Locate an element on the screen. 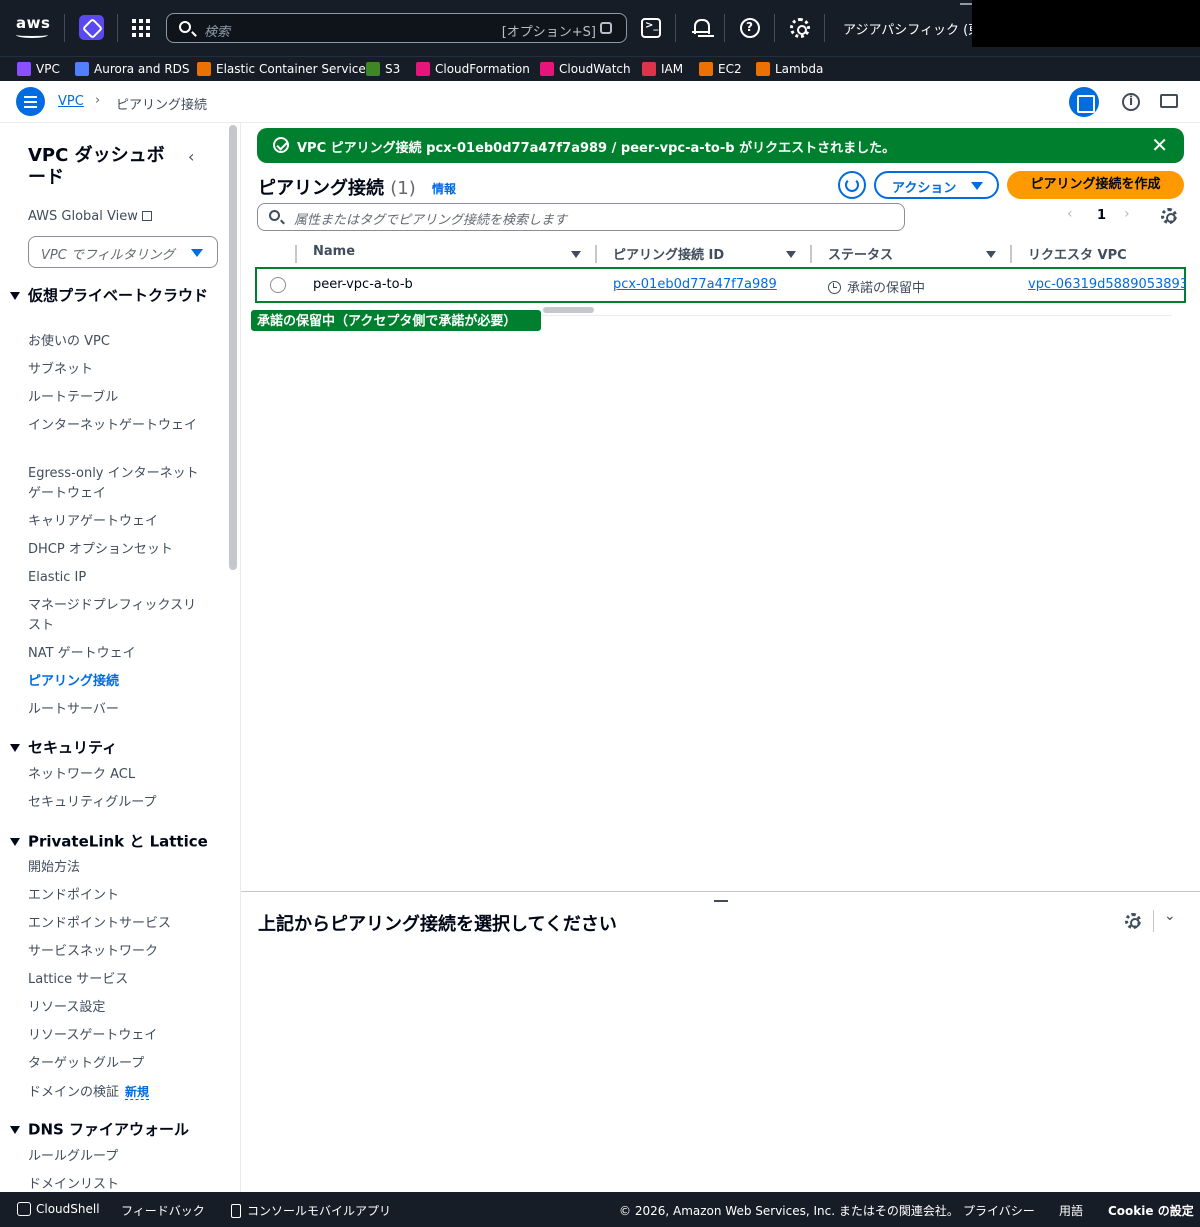  fav-aurora-rds: Aurora and RDS is located at coordinates (132, 69).